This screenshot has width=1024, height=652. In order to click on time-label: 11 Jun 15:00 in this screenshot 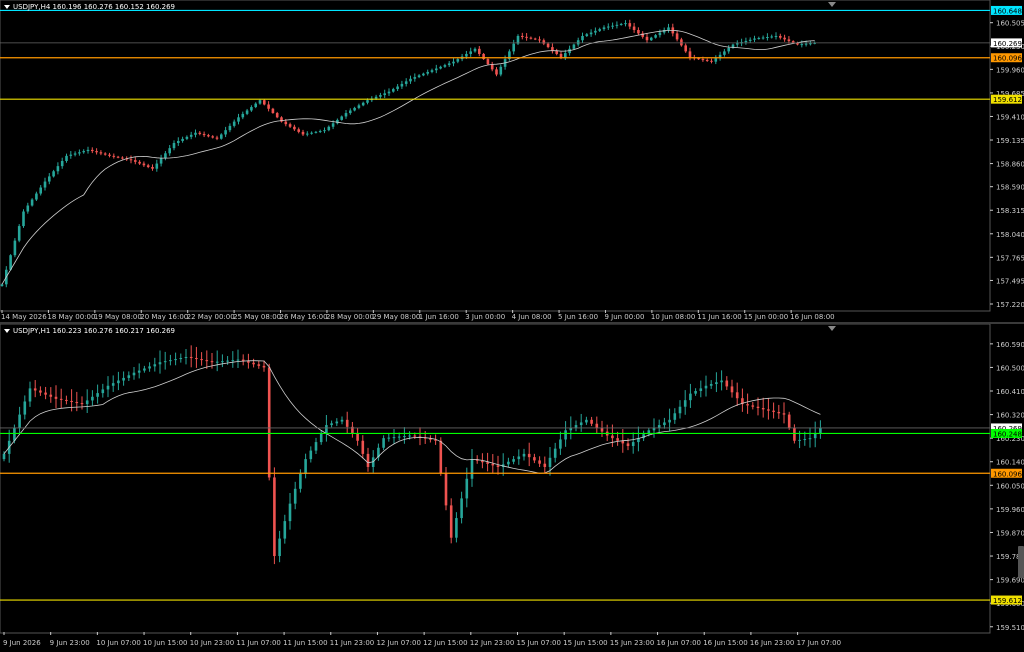, I will do `click(305, 643)`.